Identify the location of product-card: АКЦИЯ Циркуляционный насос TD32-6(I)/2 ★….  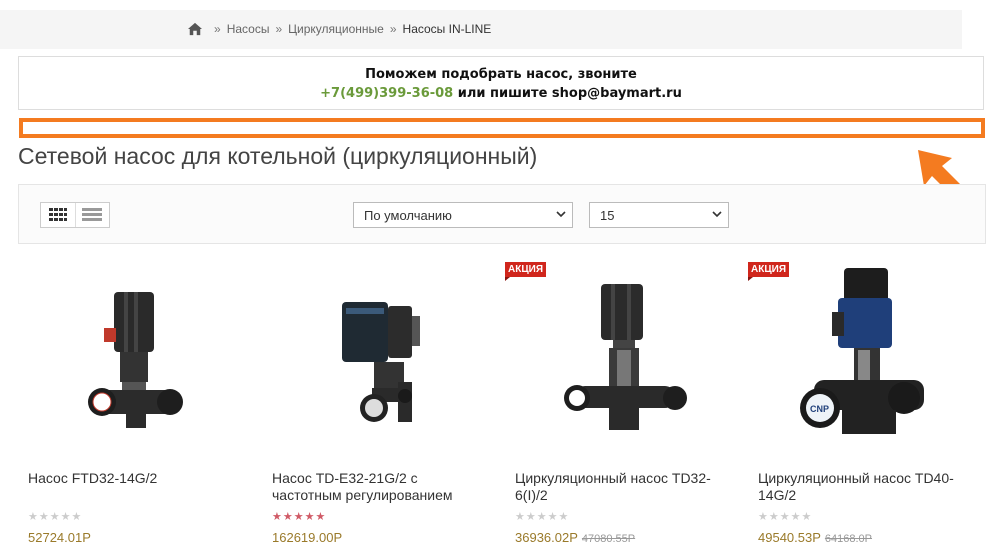
(615, 401).